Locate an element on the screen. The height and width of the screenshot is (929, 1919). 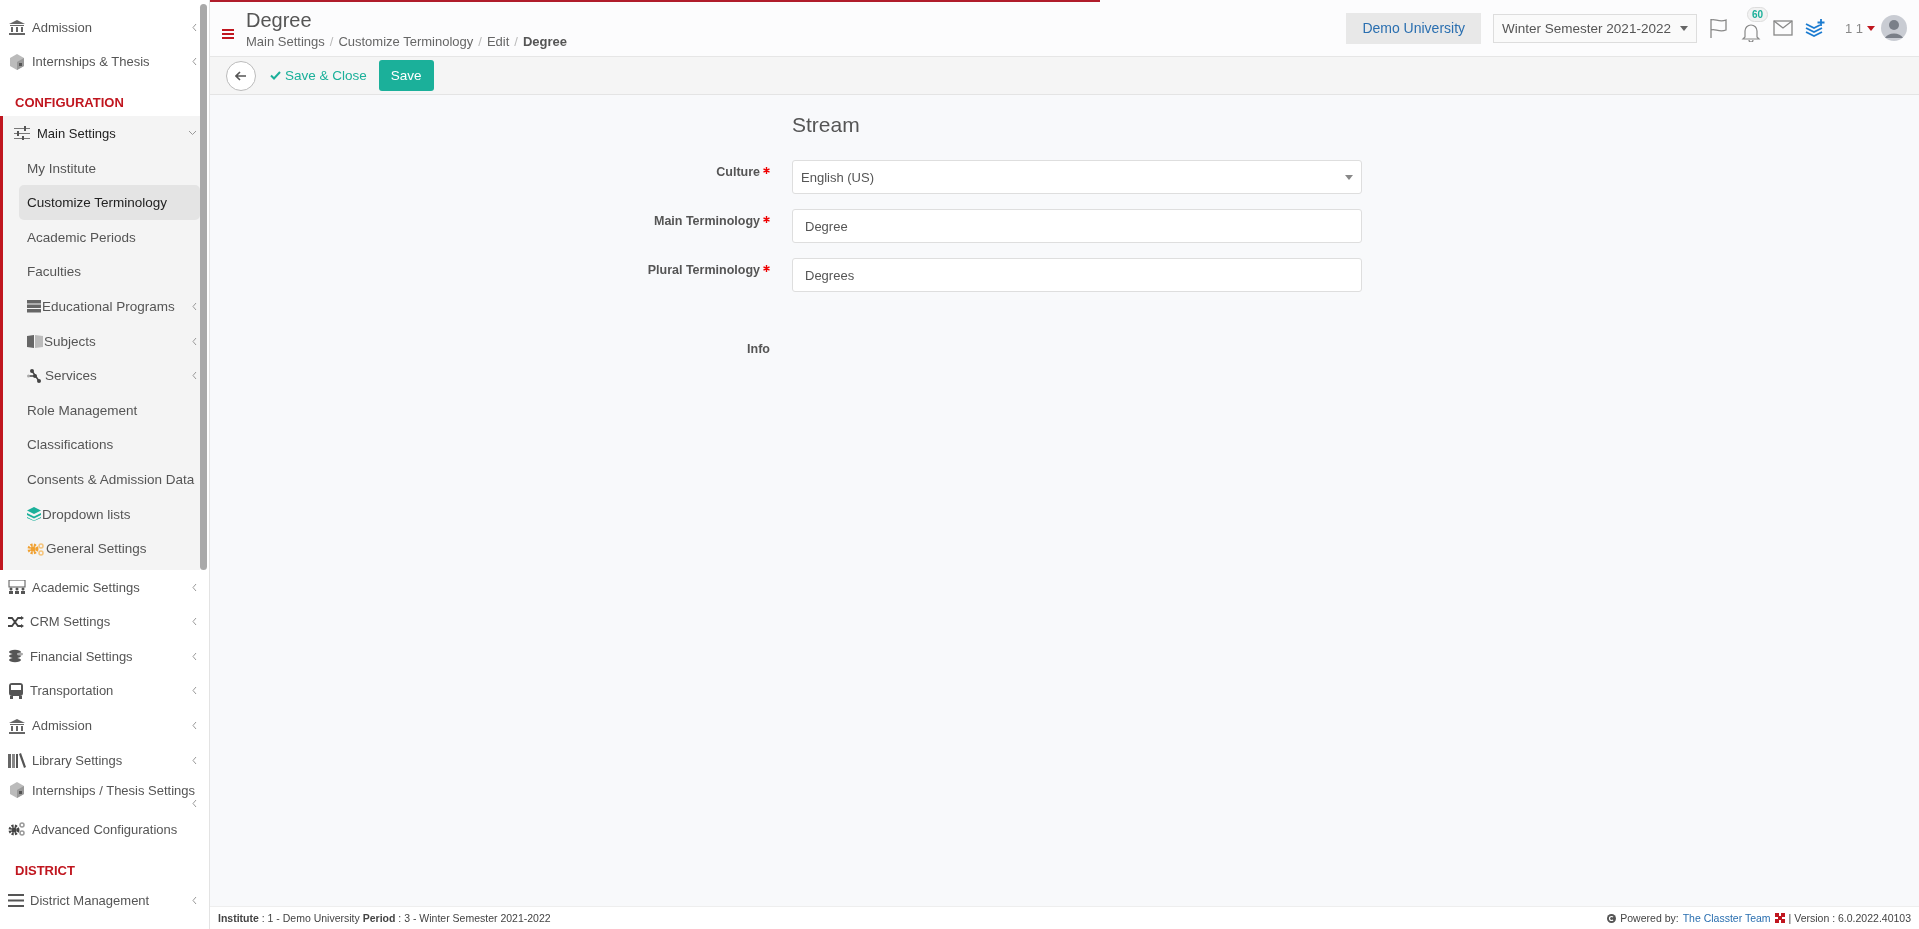
shuffle-icon is located at coordinates (16, 621).